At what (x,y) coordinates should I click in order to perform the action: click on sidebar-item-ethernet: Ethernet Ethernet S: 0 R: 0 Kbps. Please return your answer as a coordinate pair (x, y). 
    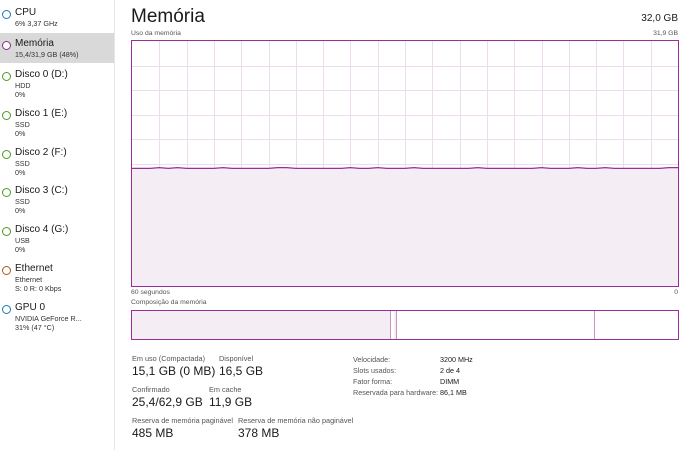
    Looking at the image, I should click on (57, 277).